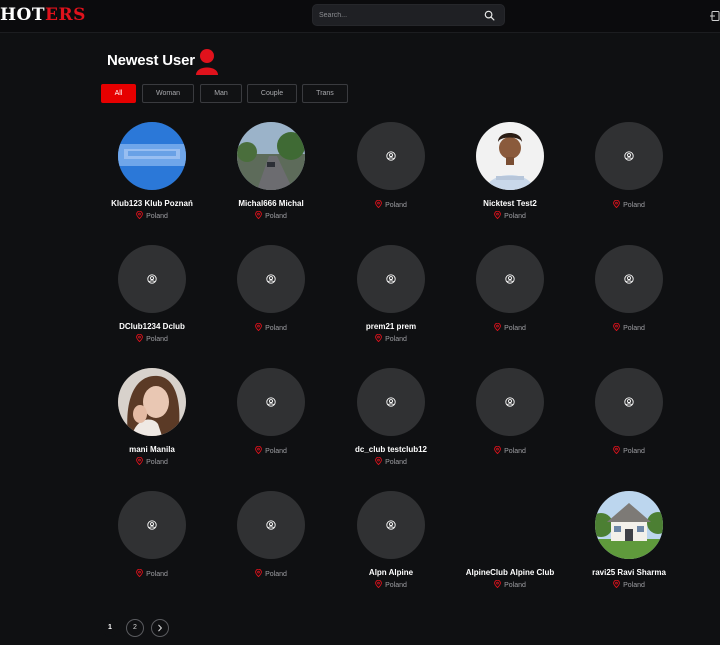 The height and width of the screenshot is (645, 720). What do you see at coordinates (629, 572) in the screenshot?
I see `user-name: ravi25 Ravi Sharma` at bounding box center [629, 572].